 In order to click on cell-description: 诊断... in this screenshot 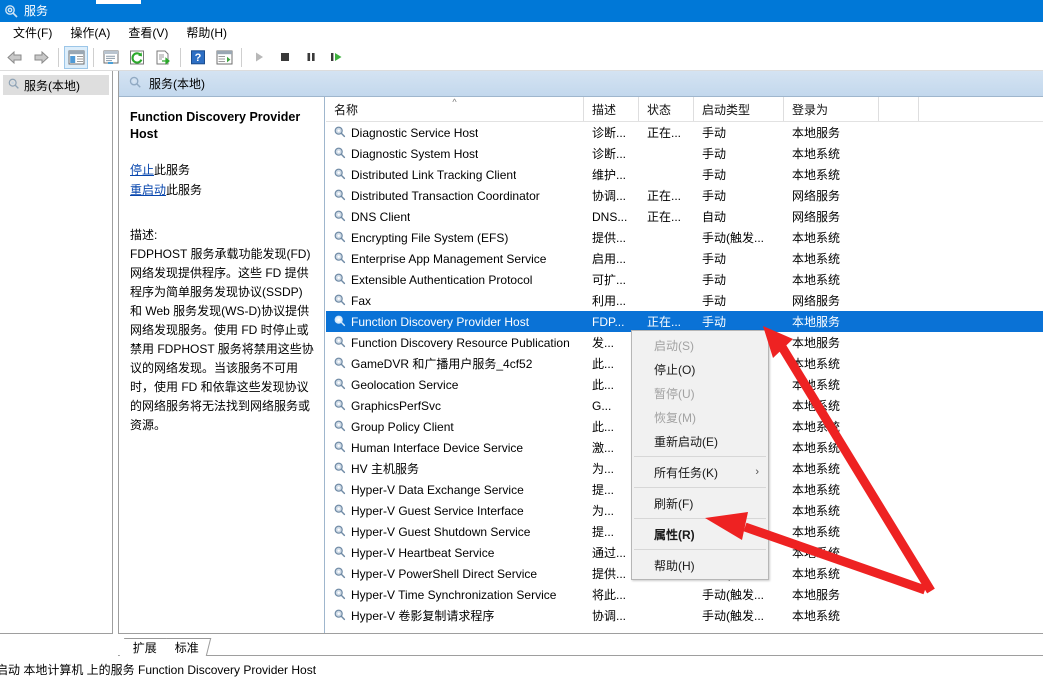, I will do `click(609, 133)`.